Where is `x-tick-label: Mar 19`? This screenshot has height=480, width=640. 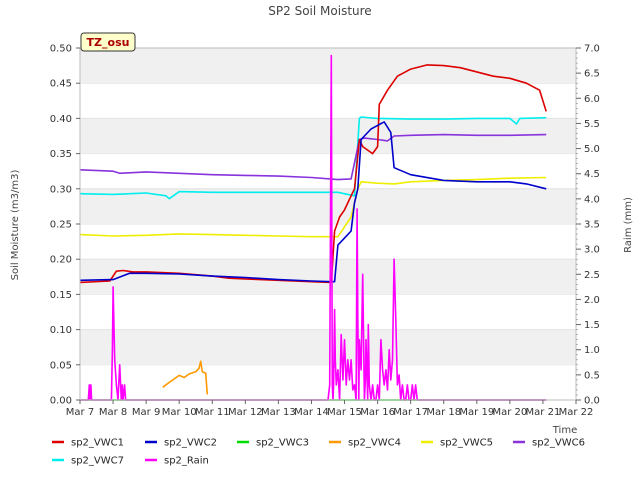 x-tick-label: Mar 19 is located at coordinates (476, 412).